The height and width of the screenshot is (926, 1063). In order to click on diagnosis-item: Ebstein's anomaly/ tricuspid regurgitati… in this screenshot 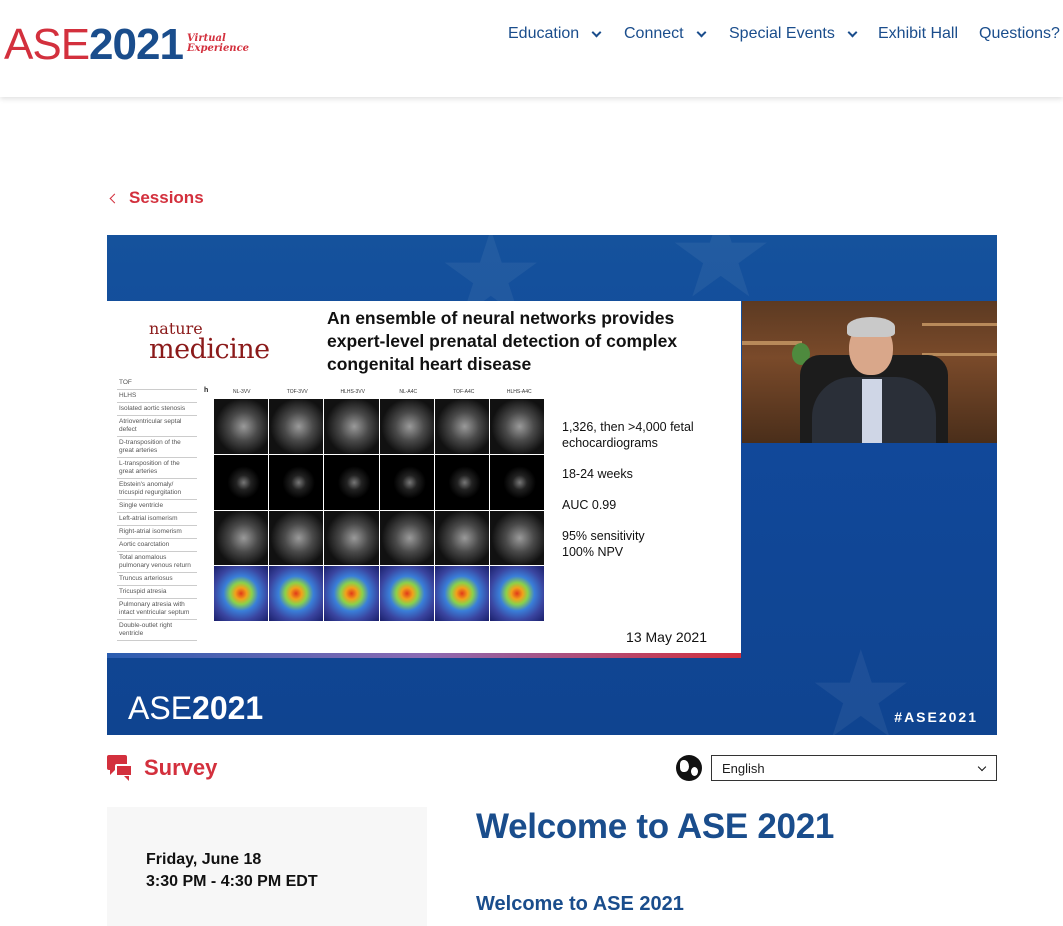, I will do `click(157, 489)`.